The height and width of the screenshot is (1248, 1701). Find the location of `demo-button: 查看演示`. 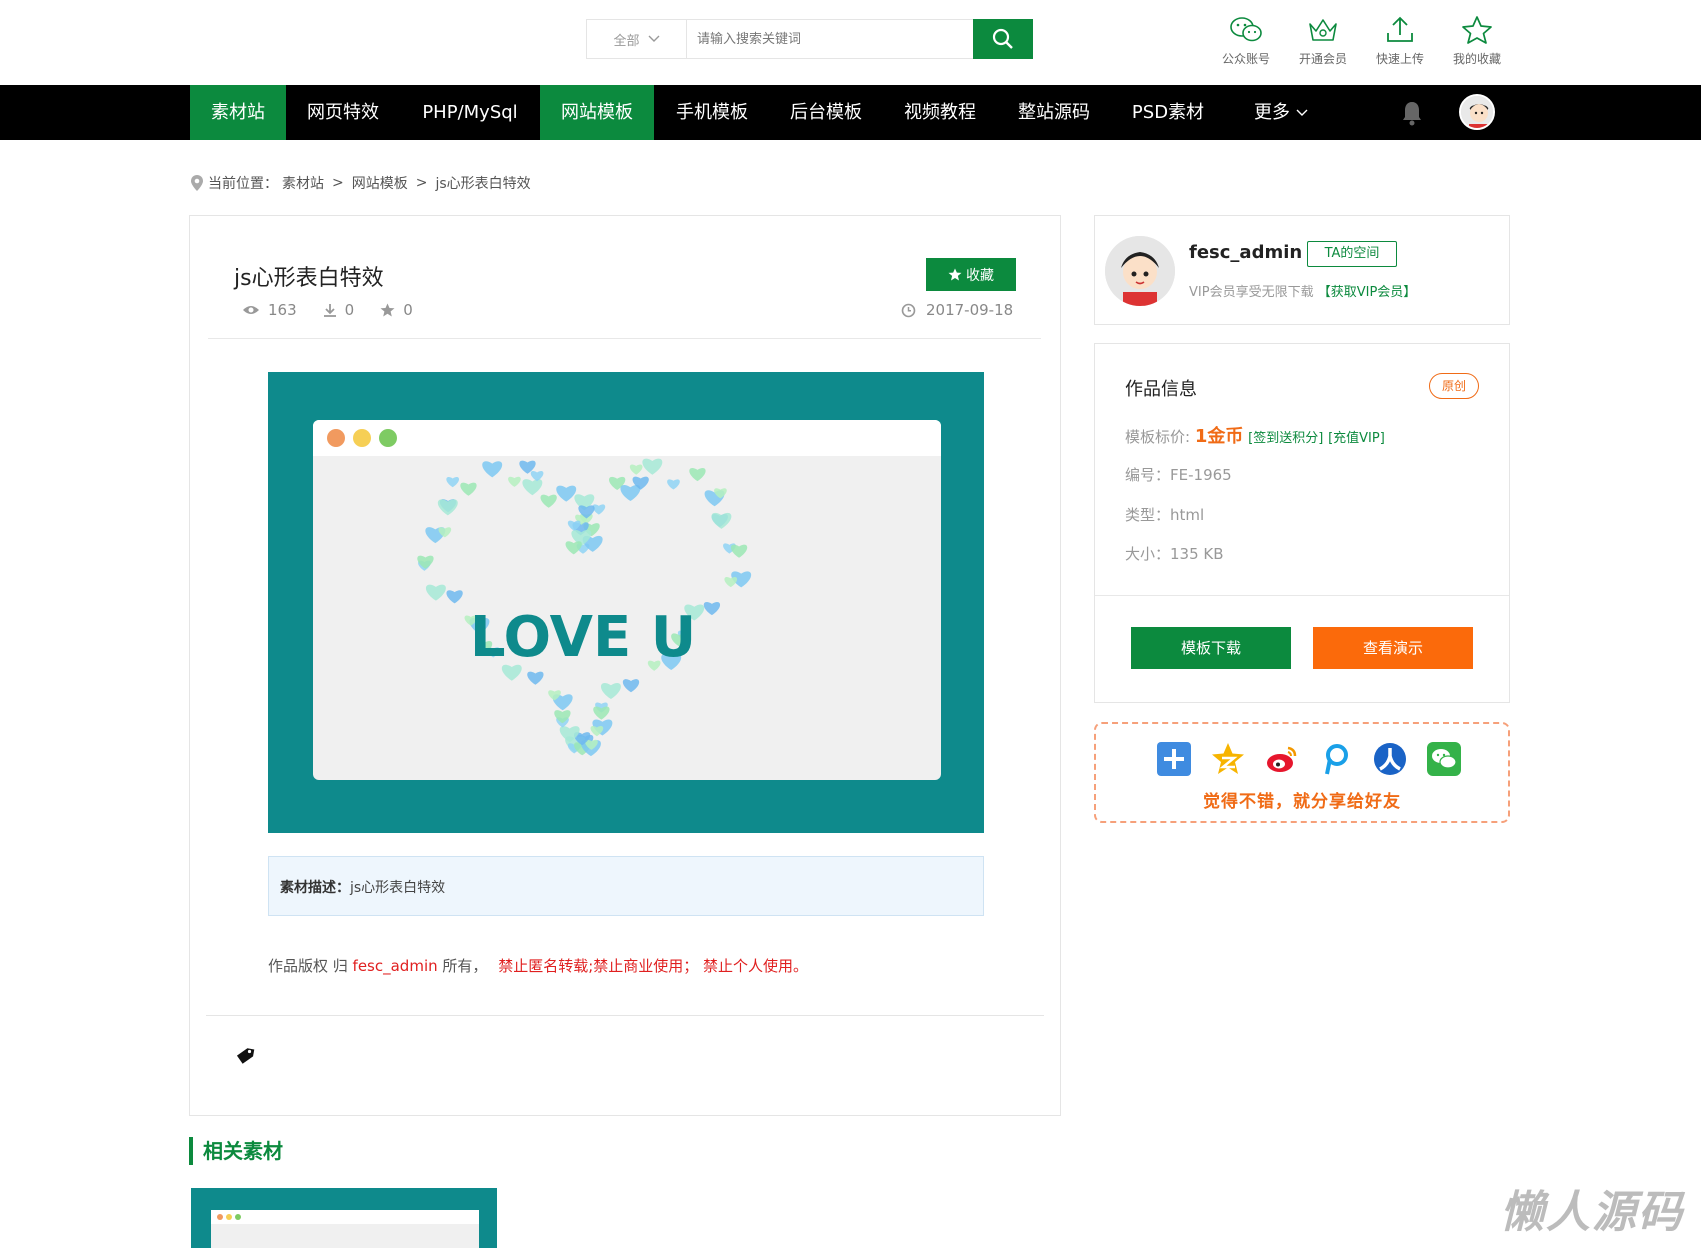

demo-button: 查看演示 is located at coordinates (1393, 648).